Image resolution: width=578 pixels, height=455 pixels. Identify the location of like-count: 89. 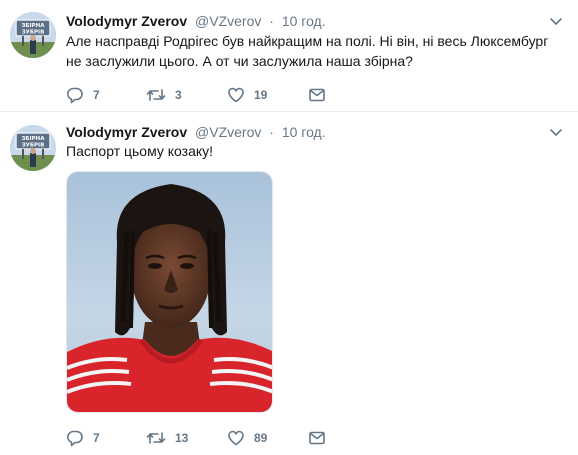
(261, 438).